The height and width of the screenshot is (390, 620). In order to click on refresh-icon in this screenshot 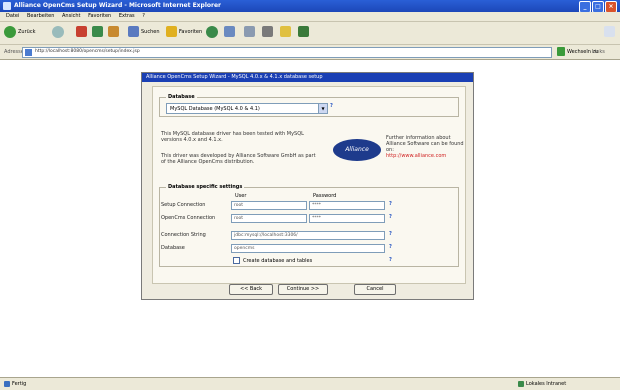, I will do `click(97, 31)`.